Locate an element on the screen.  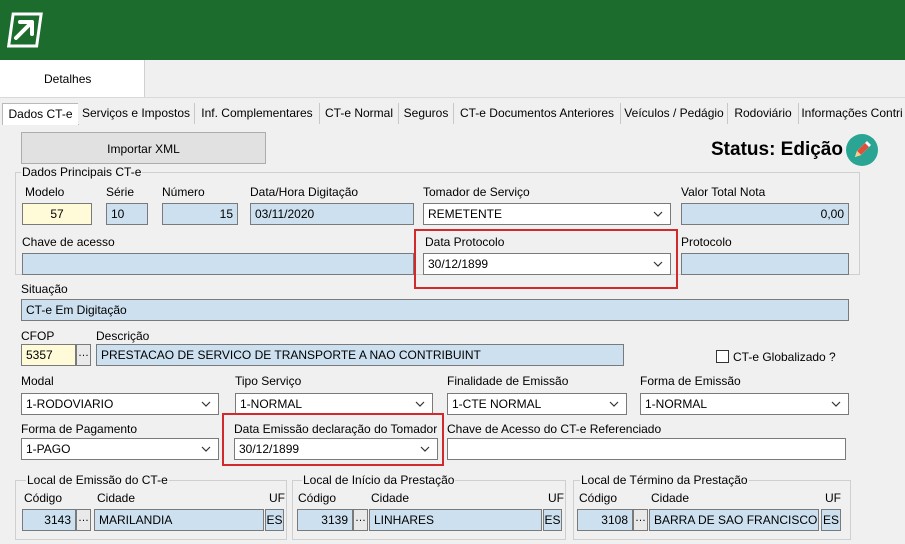
serie-label: Série is located at coordinates (120, 192).